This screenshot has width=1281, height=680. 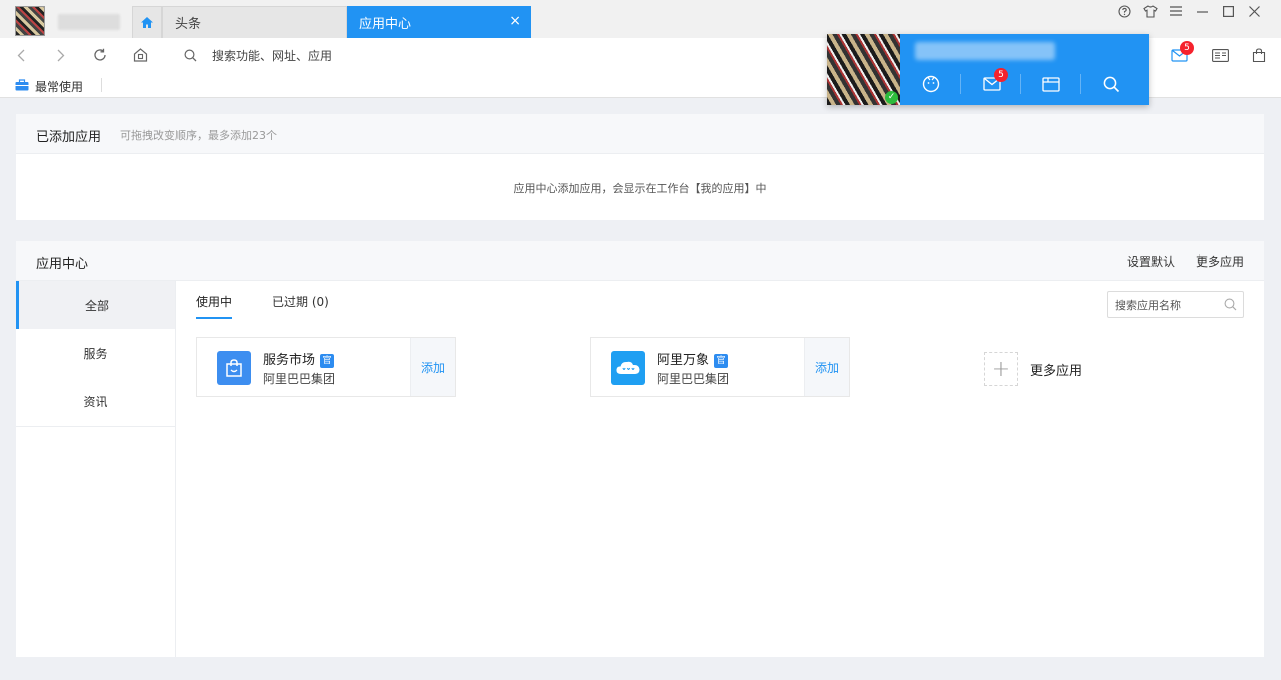 I want to click on bookmark-divider, so click(x=101, y=85).